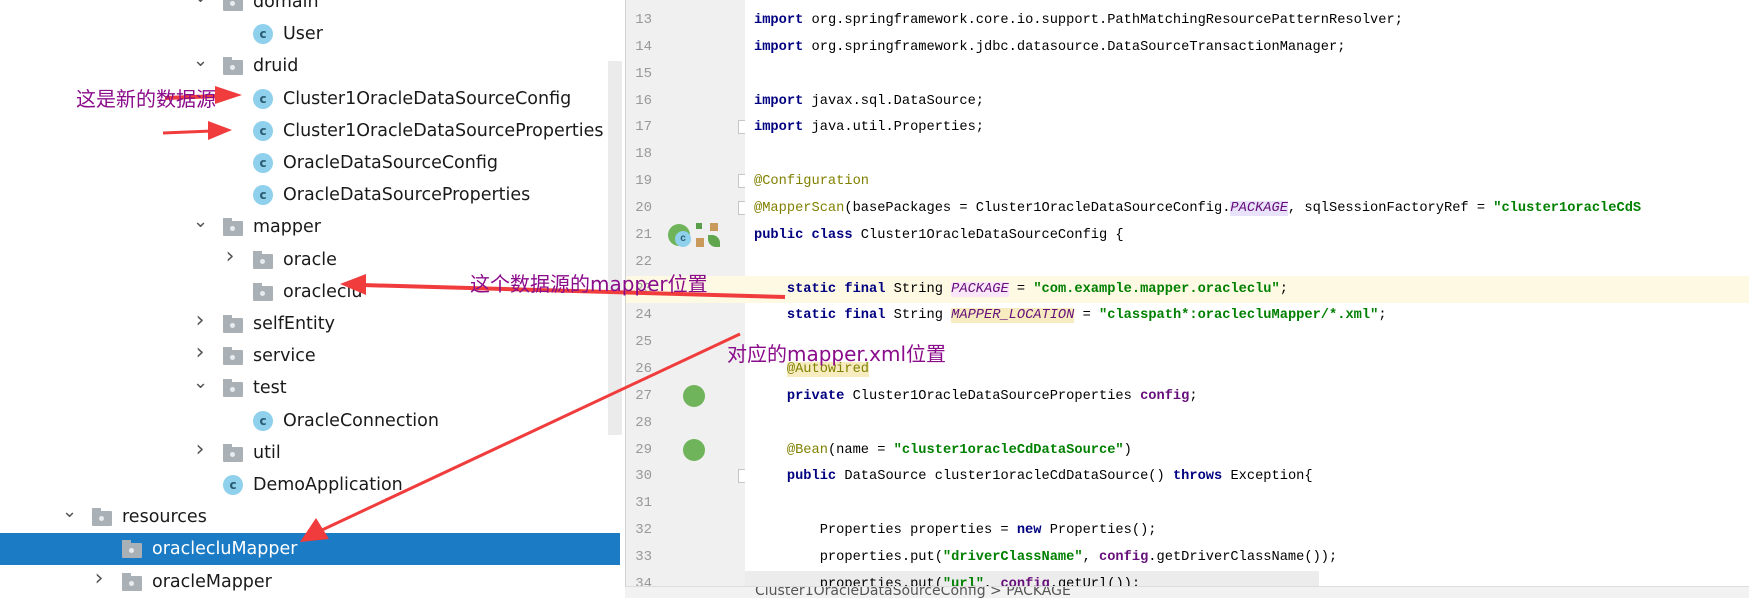 The image size is (1749, 598). Describe the element at coordinates (520, 437) in the screenshot. I see `arrow-xml-location` at that location.